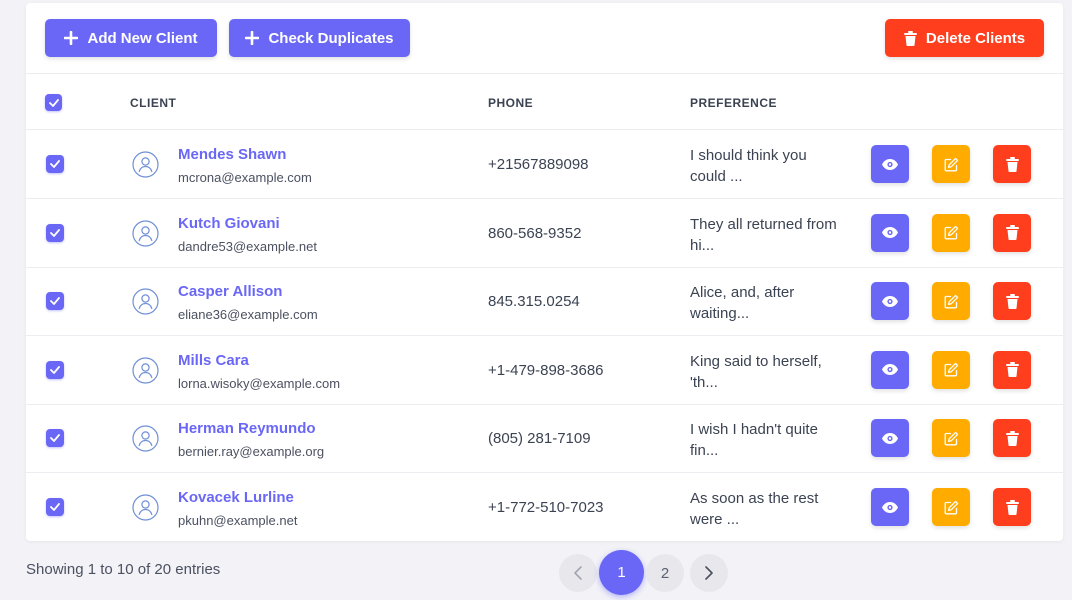 The height and width of the screenshot is (600, 1072). What do you see at coordinates (247, 246) in the screenshot?
I see `client-email: dandre53@example.net` at bounding box center [247, 246].